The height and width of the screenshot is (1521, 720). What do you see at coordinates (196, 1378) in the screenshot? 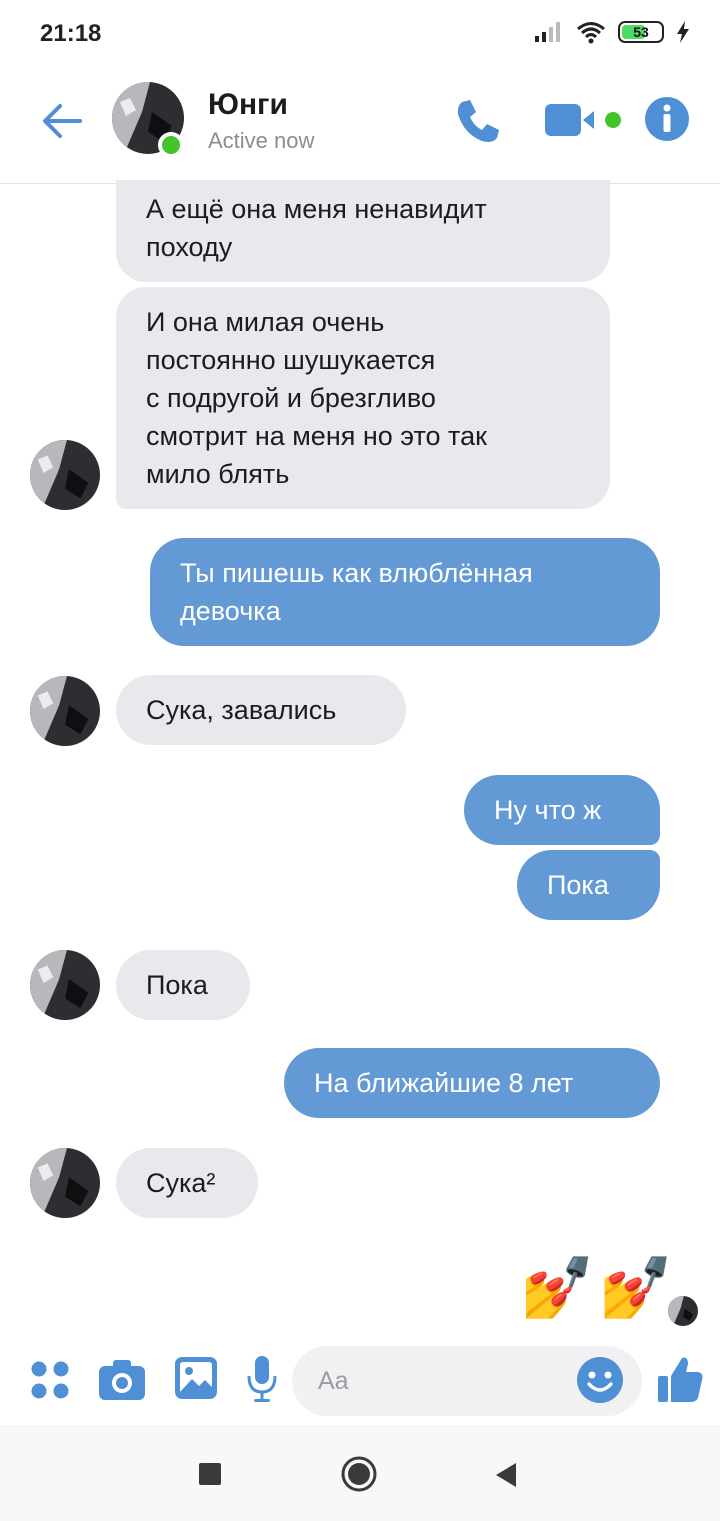
I see `gallery-icon` at bounding box center [196, 1378].